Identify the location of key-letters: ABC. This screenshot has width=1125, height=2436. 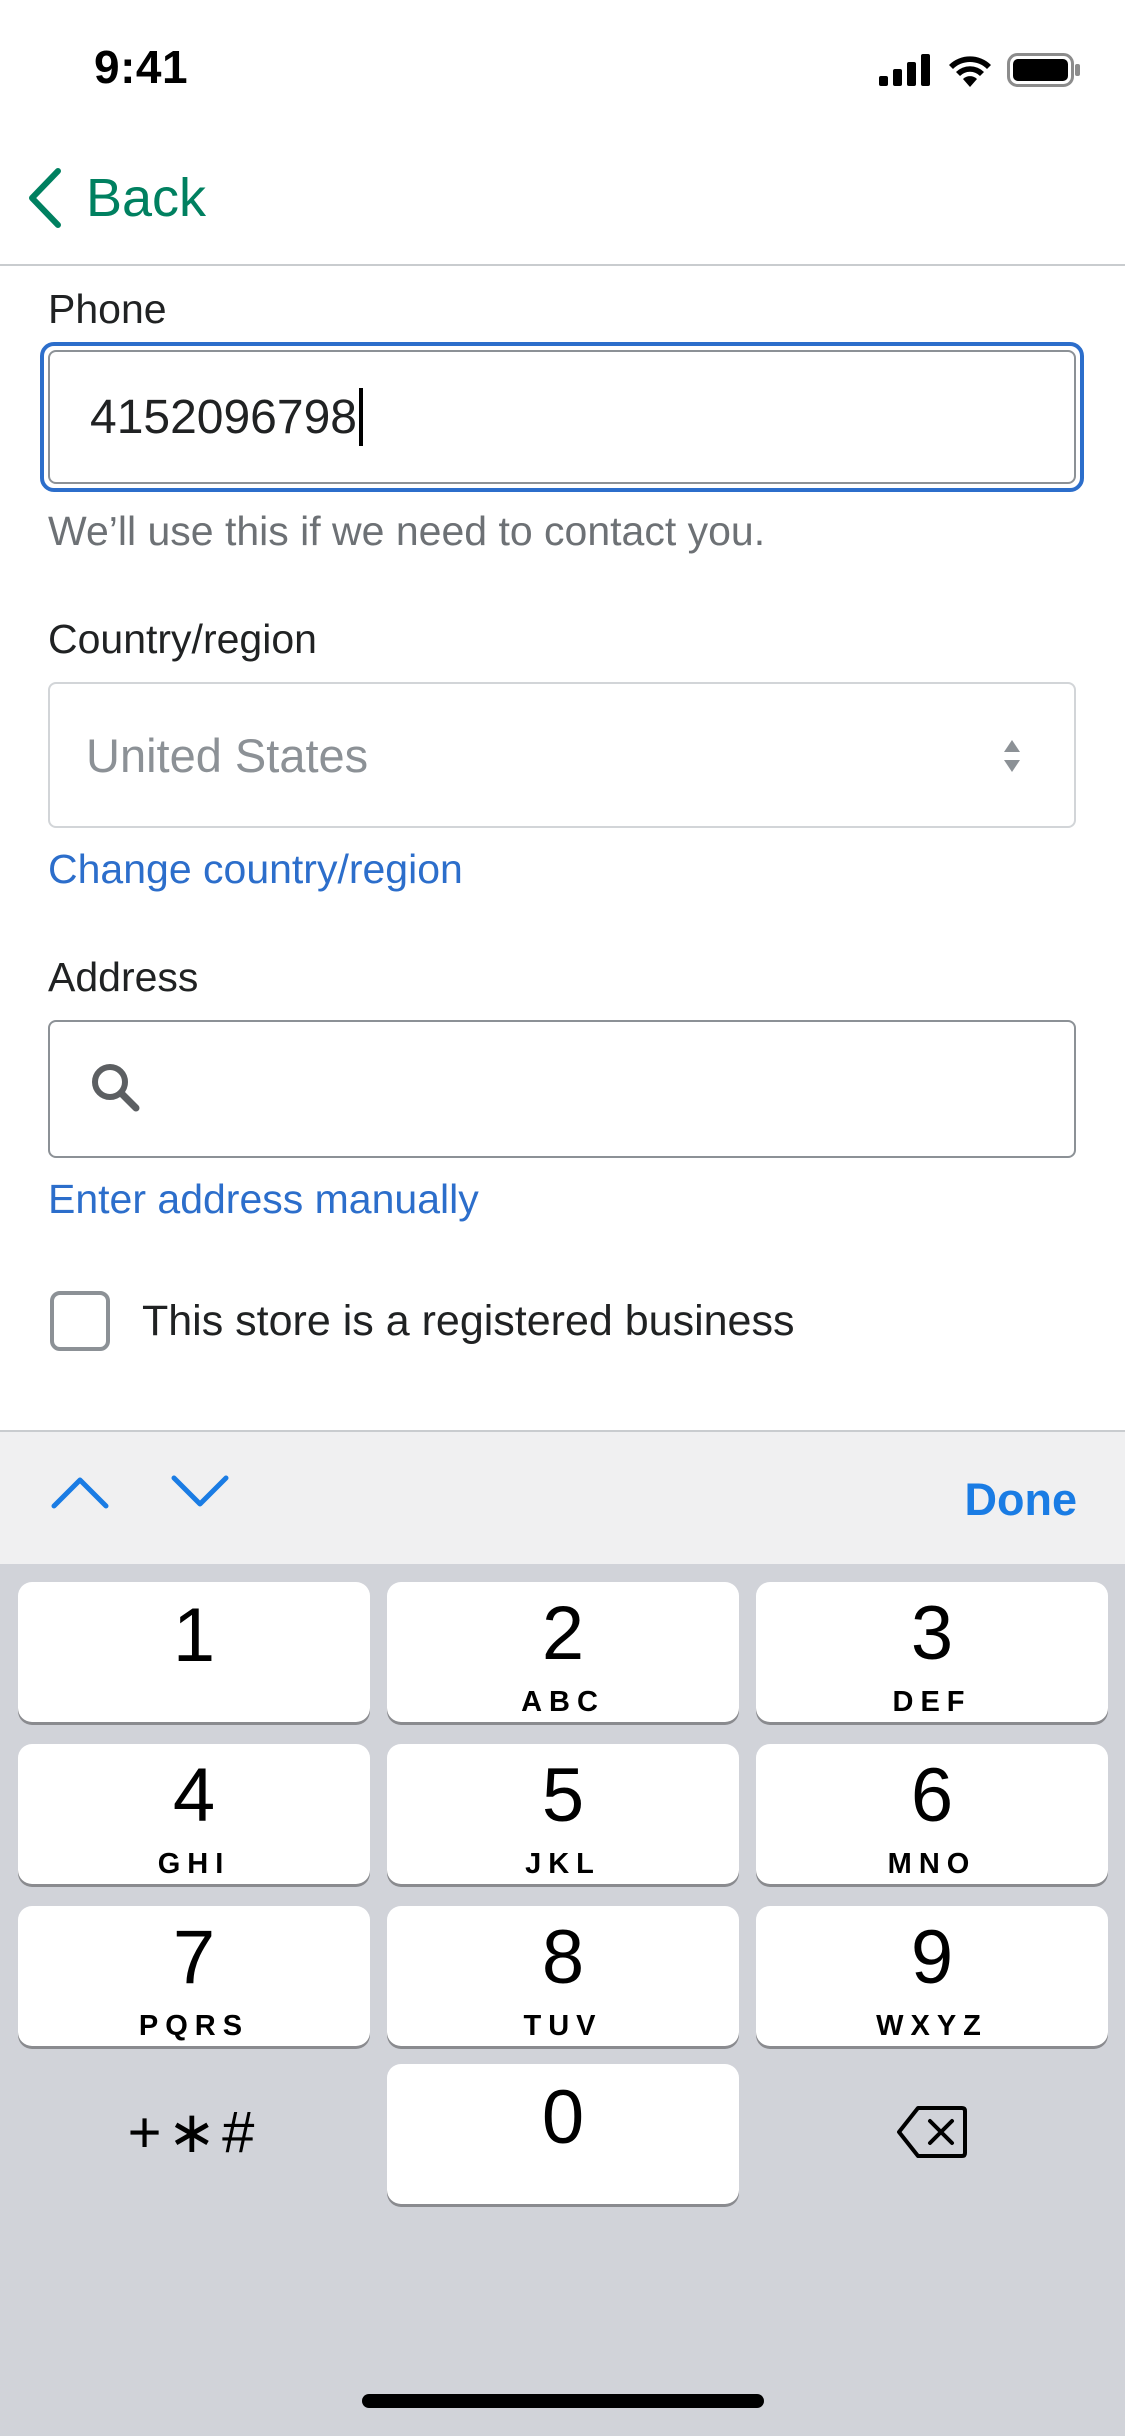
(563, 1702).